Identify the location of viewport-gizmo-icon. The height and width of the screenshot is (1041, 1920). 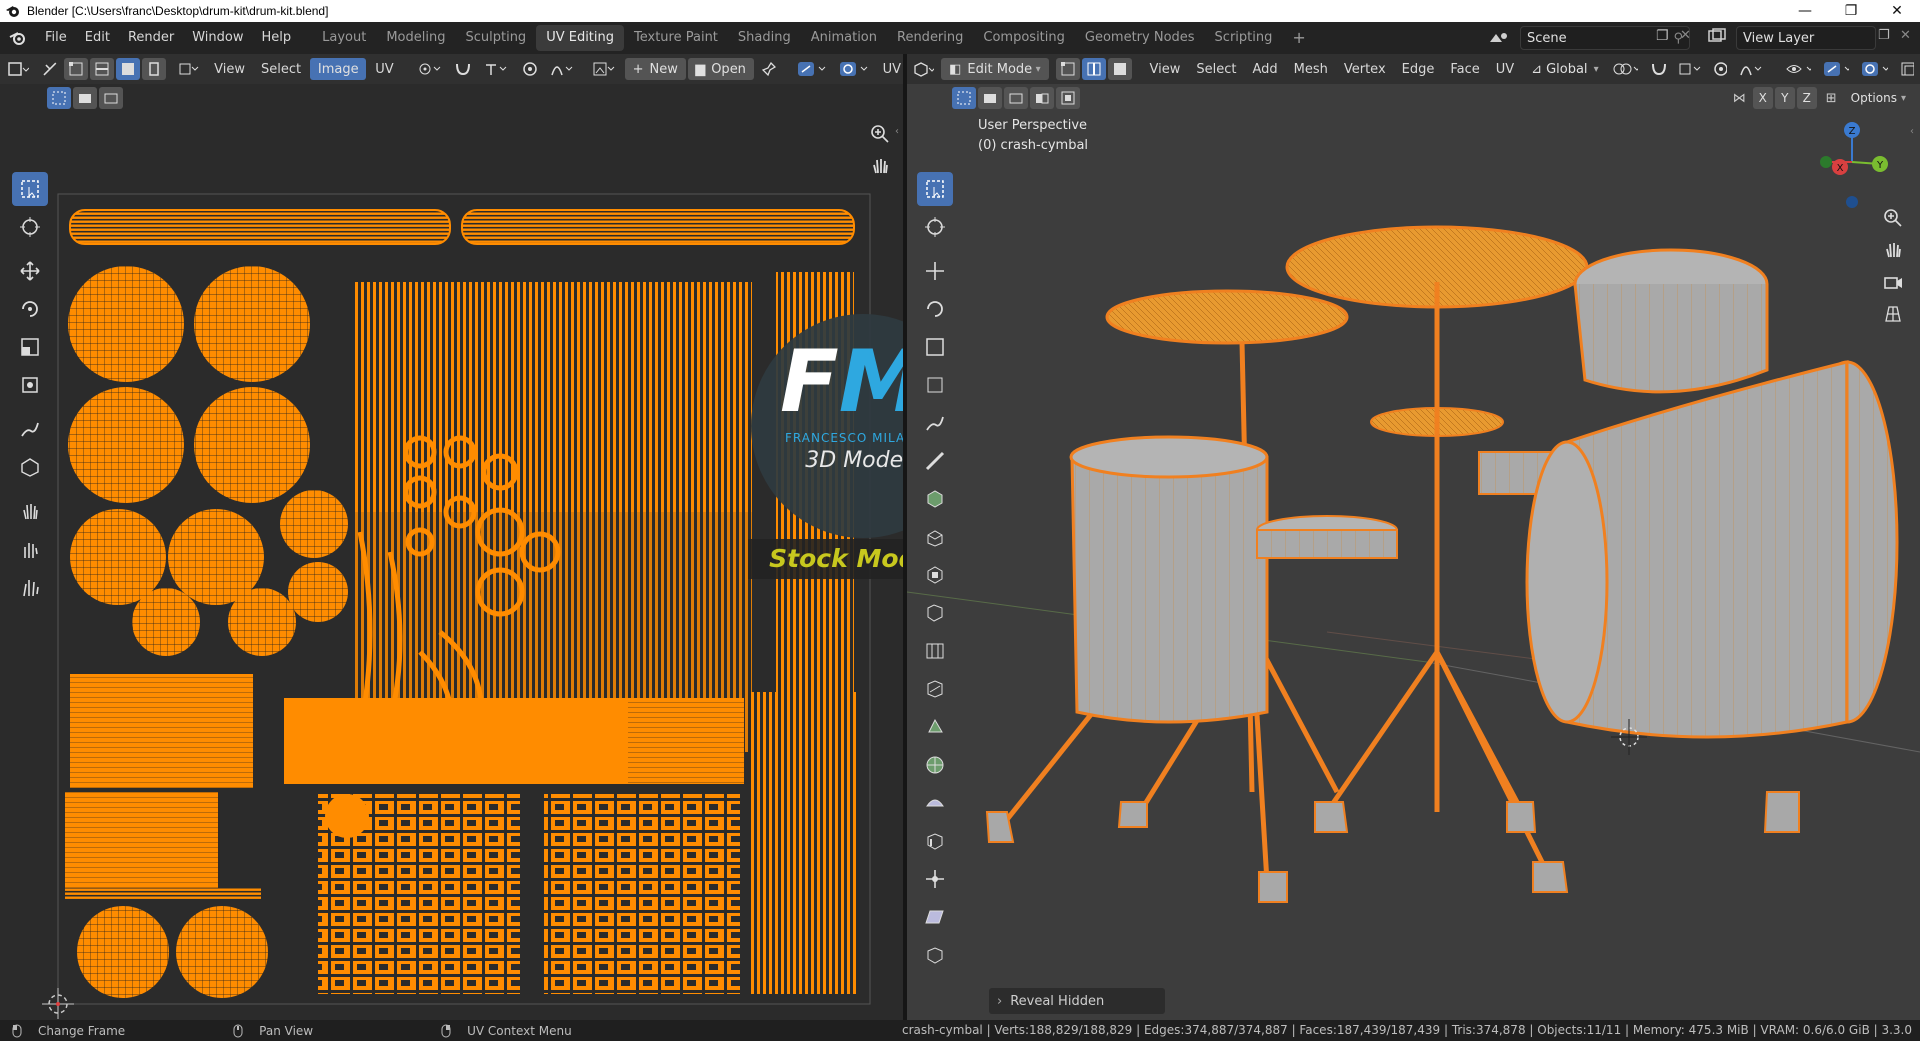
(1836, 69).